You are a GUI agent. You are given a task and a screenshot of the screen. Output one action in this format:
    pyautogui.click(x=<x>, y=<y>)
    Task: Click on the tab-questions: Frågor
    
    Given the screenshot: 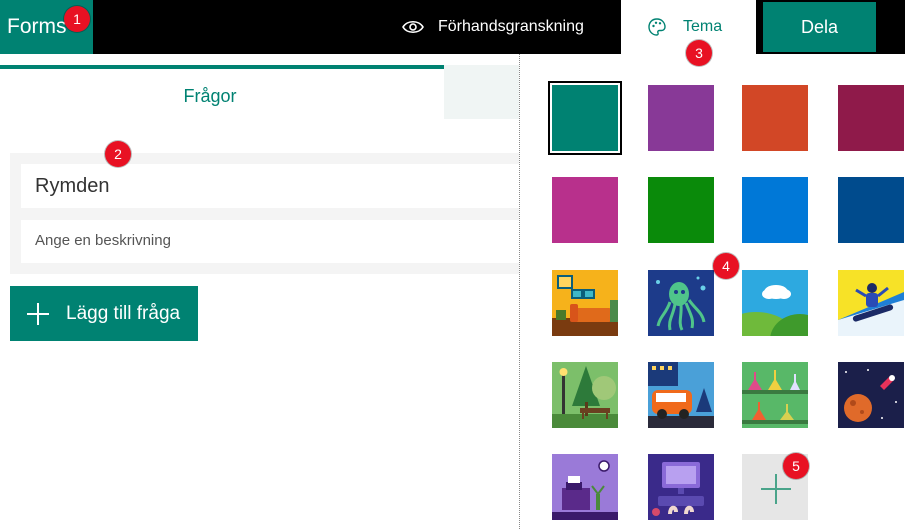 What is the action you would take?
    pyautogui.click(x=222, y=92)
    